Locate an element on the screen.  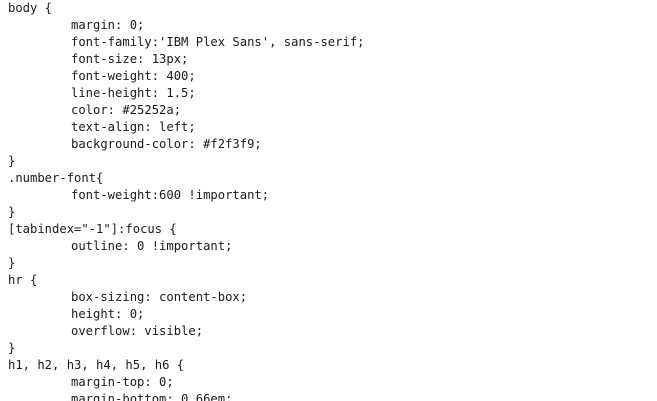
code-line: font-weight:600 !important; is located at coordinates (170, 195).